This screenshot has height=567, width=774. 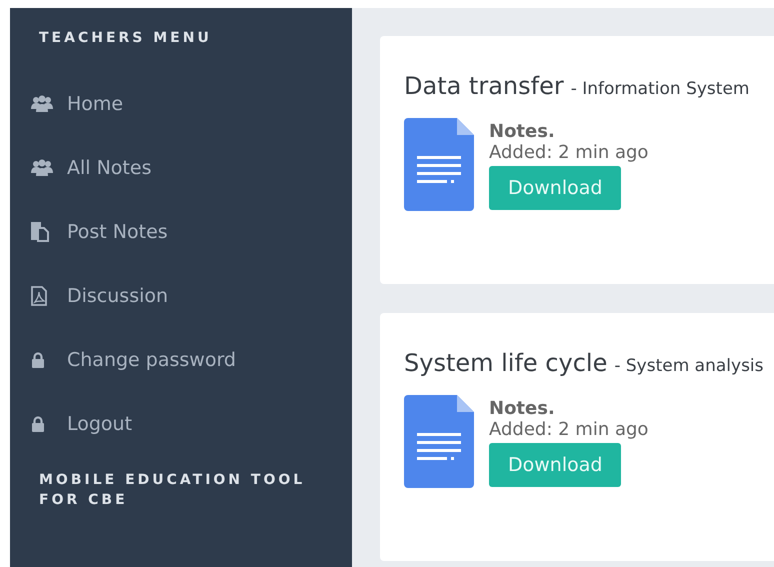 What do you see at coordinates (99, 424) in the screenshot?
I see `menu-link: Logout` at bounding box center [99, 424].